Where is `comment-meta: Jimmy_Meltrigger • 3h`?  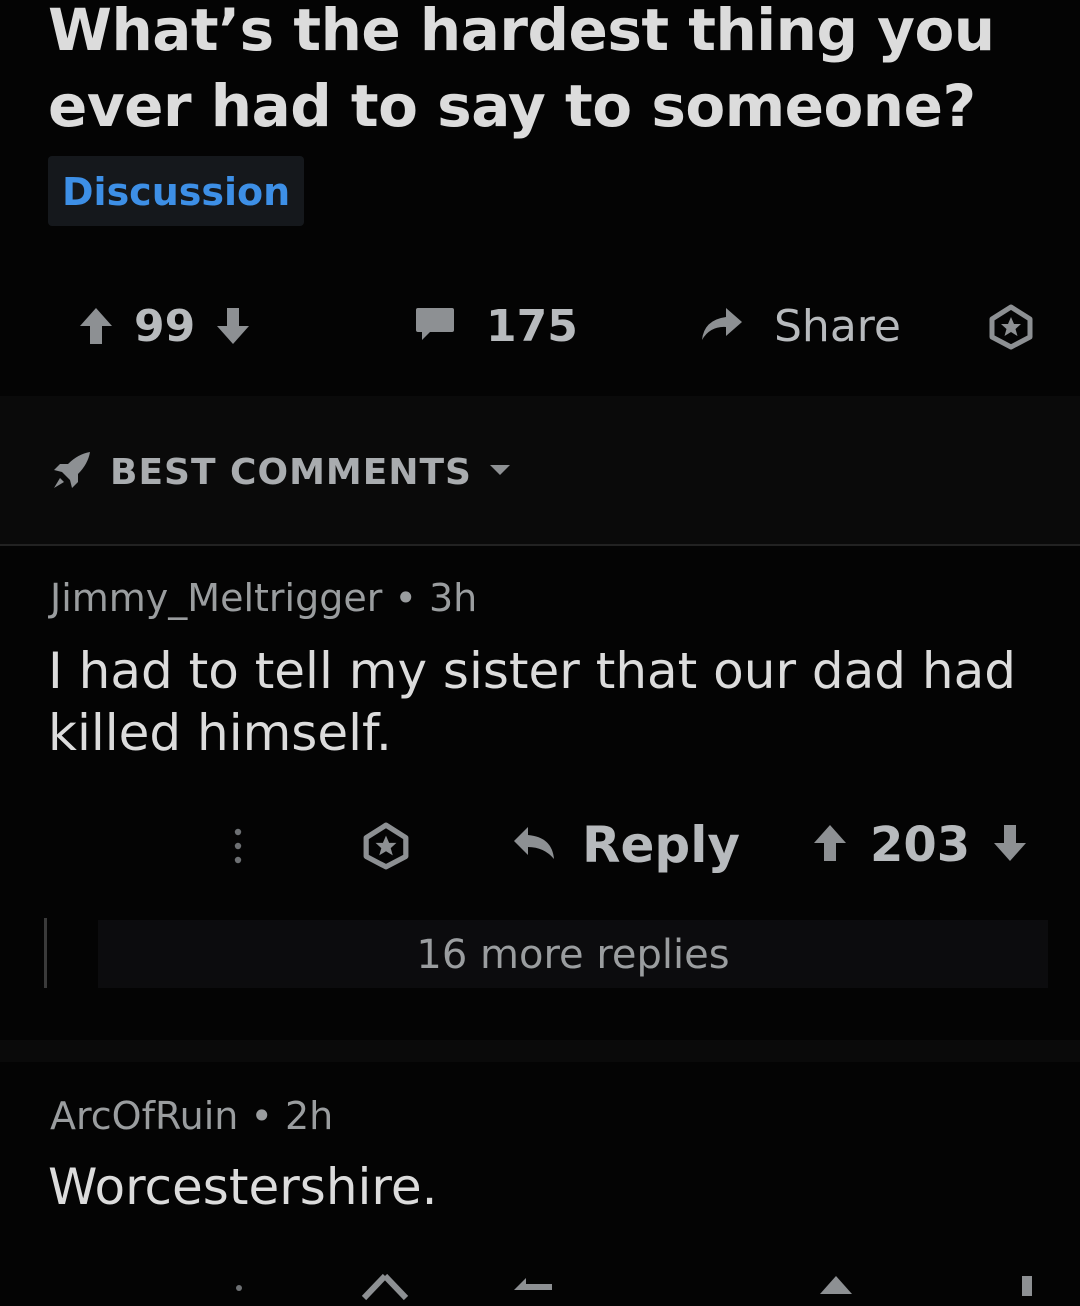 comment-meta: Jimmy_Meltrigger • 3h is located at coordinates (263, 598).